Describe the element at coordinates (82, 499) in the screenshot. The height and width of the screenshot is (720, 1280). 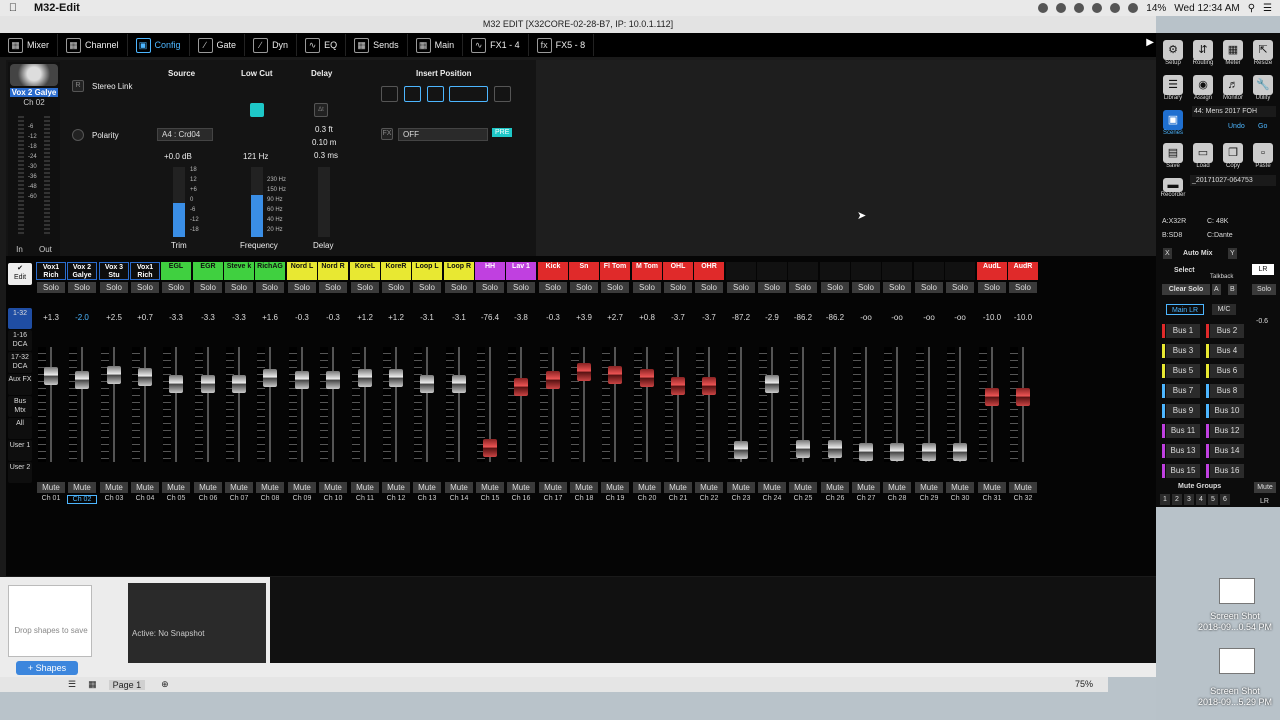
I see `channel-number: Ch 02` at that location.